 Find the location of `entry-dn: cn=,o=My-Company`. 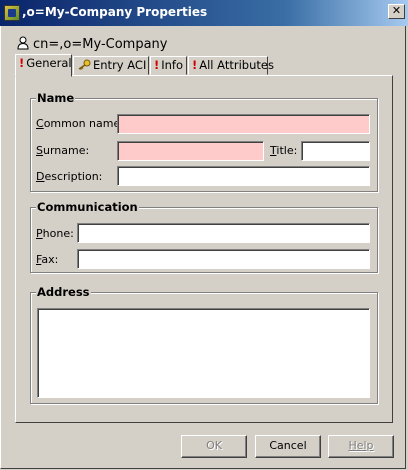

entry-dn: cn=,o=My-Company is located at coordinates (92, 44).